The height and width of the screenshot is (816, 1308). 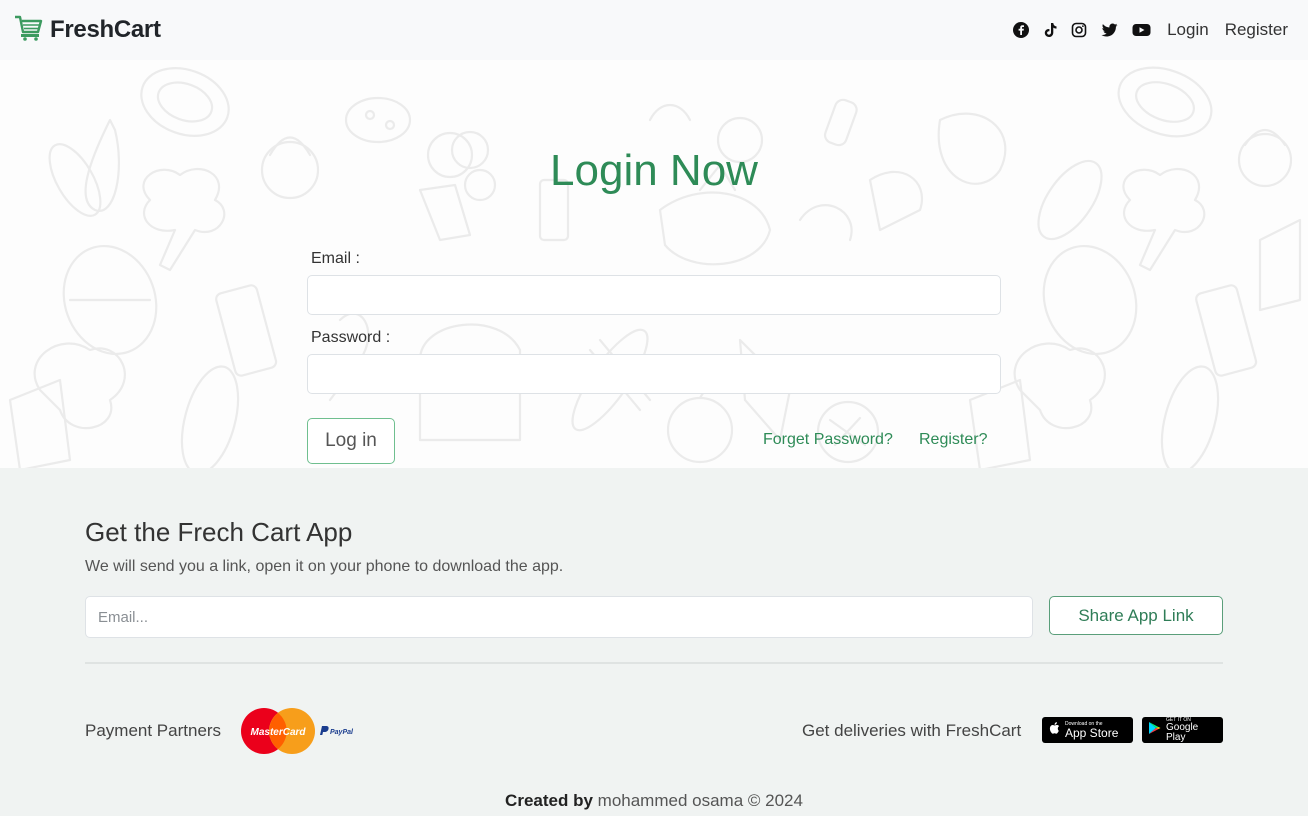 What do you see at coordinates (105, 29) in the screenshot?
I see `brand-name: FreshCart` at bounding box center [105, 29].